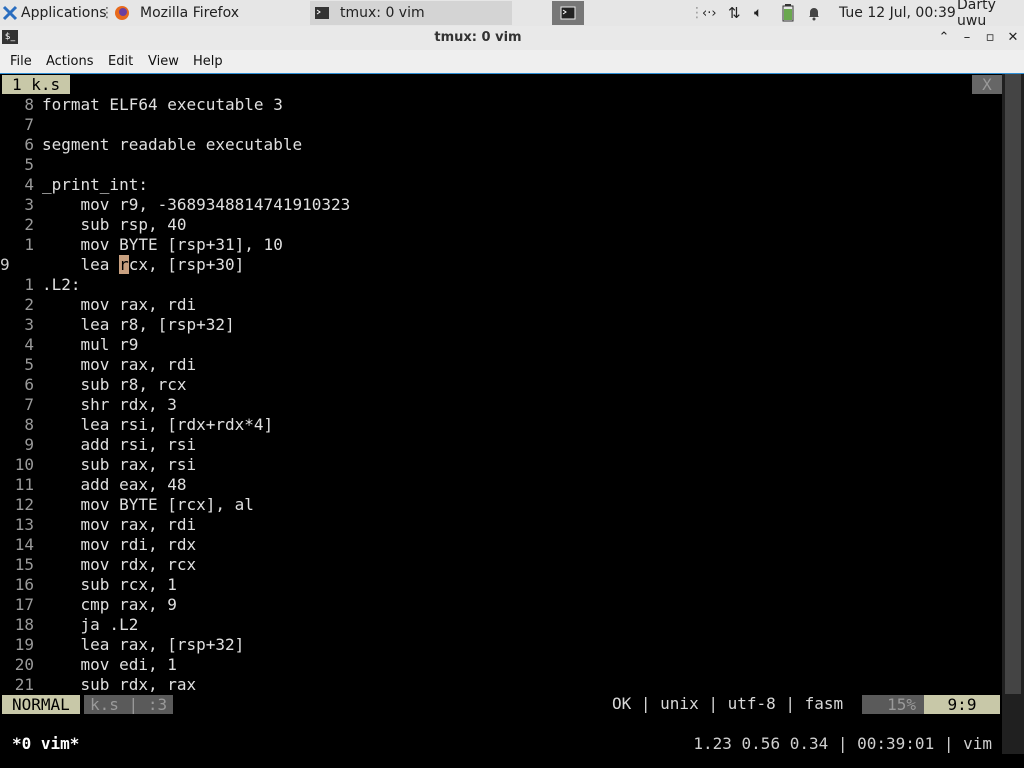 The height and width of the screenshot is (768, 1024). What do you see at coordinates (120, 61) in the screenshot?
I see `menu-edit: Edit` at bounding box center [120, 61].